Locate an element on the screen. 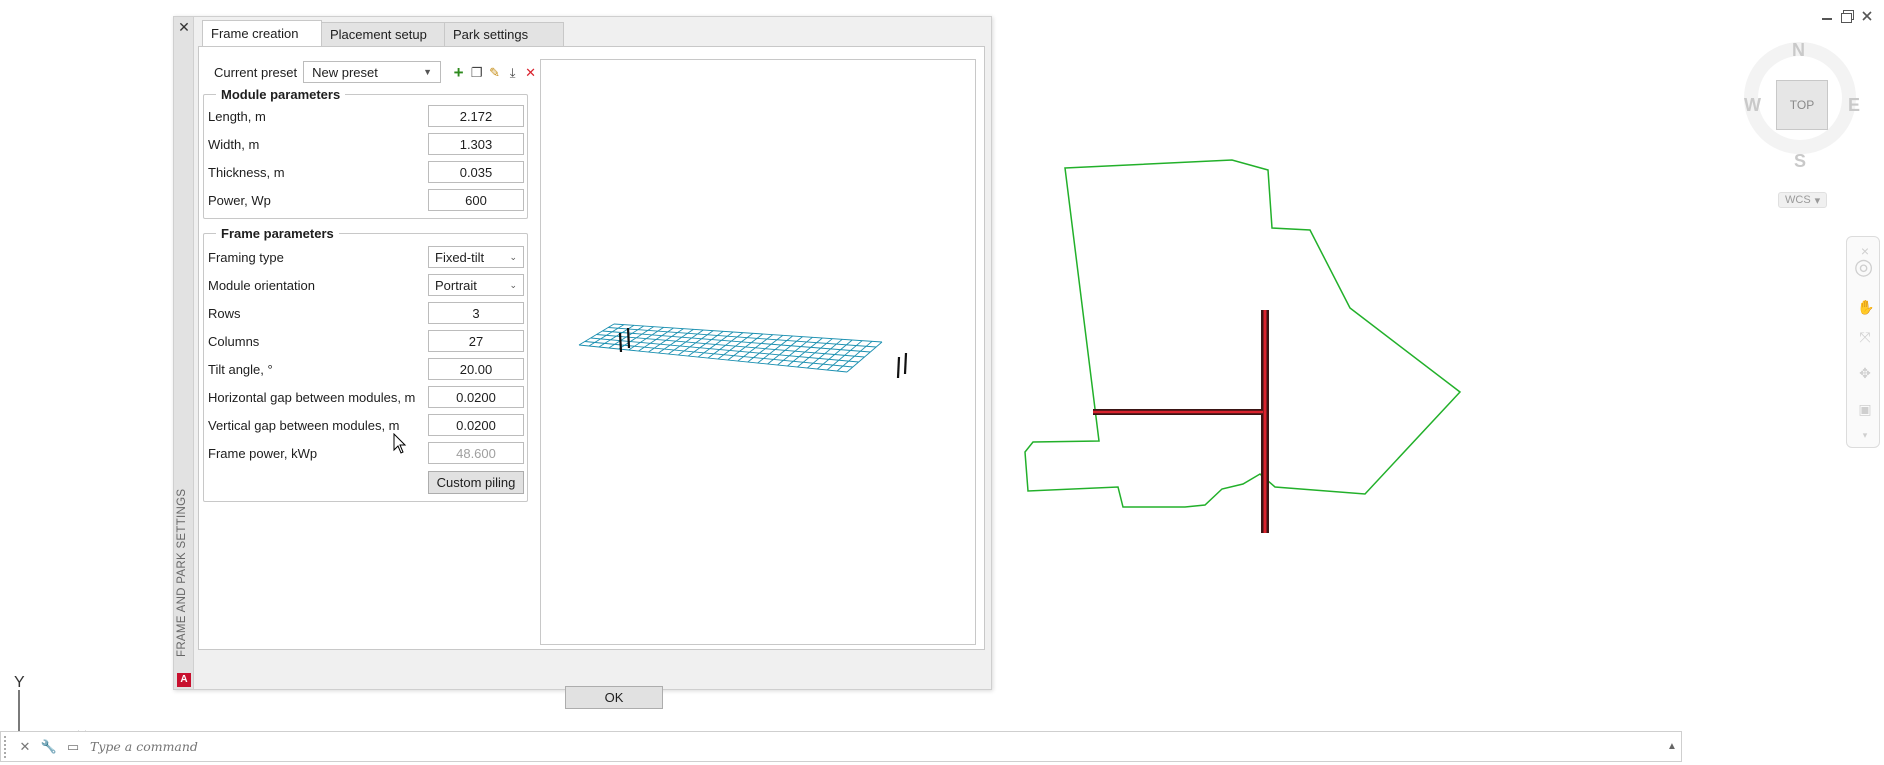 This screenshot has height=765, width=1884. current-preset-label: Current preset is located at coordinates (256, 72).